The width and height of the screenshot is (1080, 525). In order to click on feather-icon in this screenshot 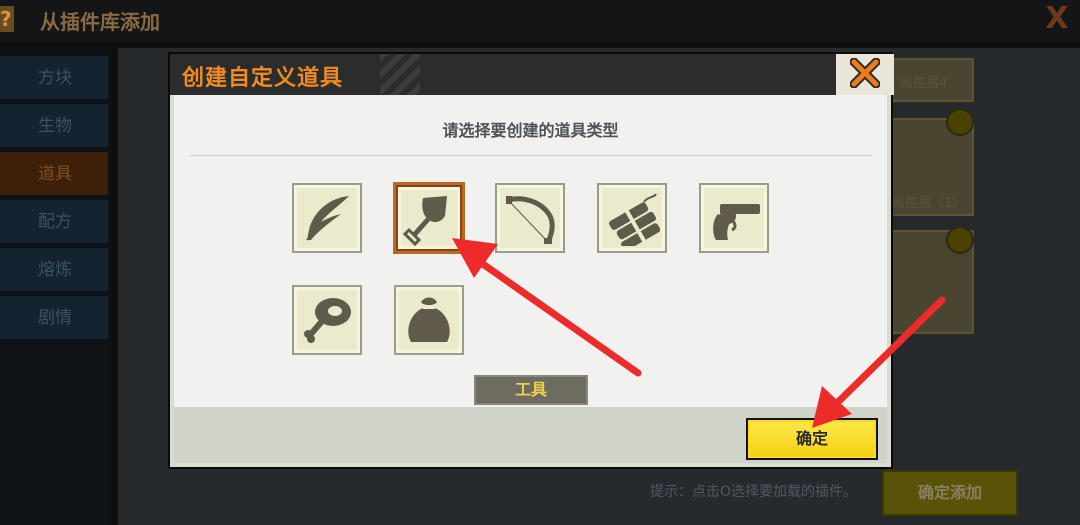, I will do `click(327, 218)`.